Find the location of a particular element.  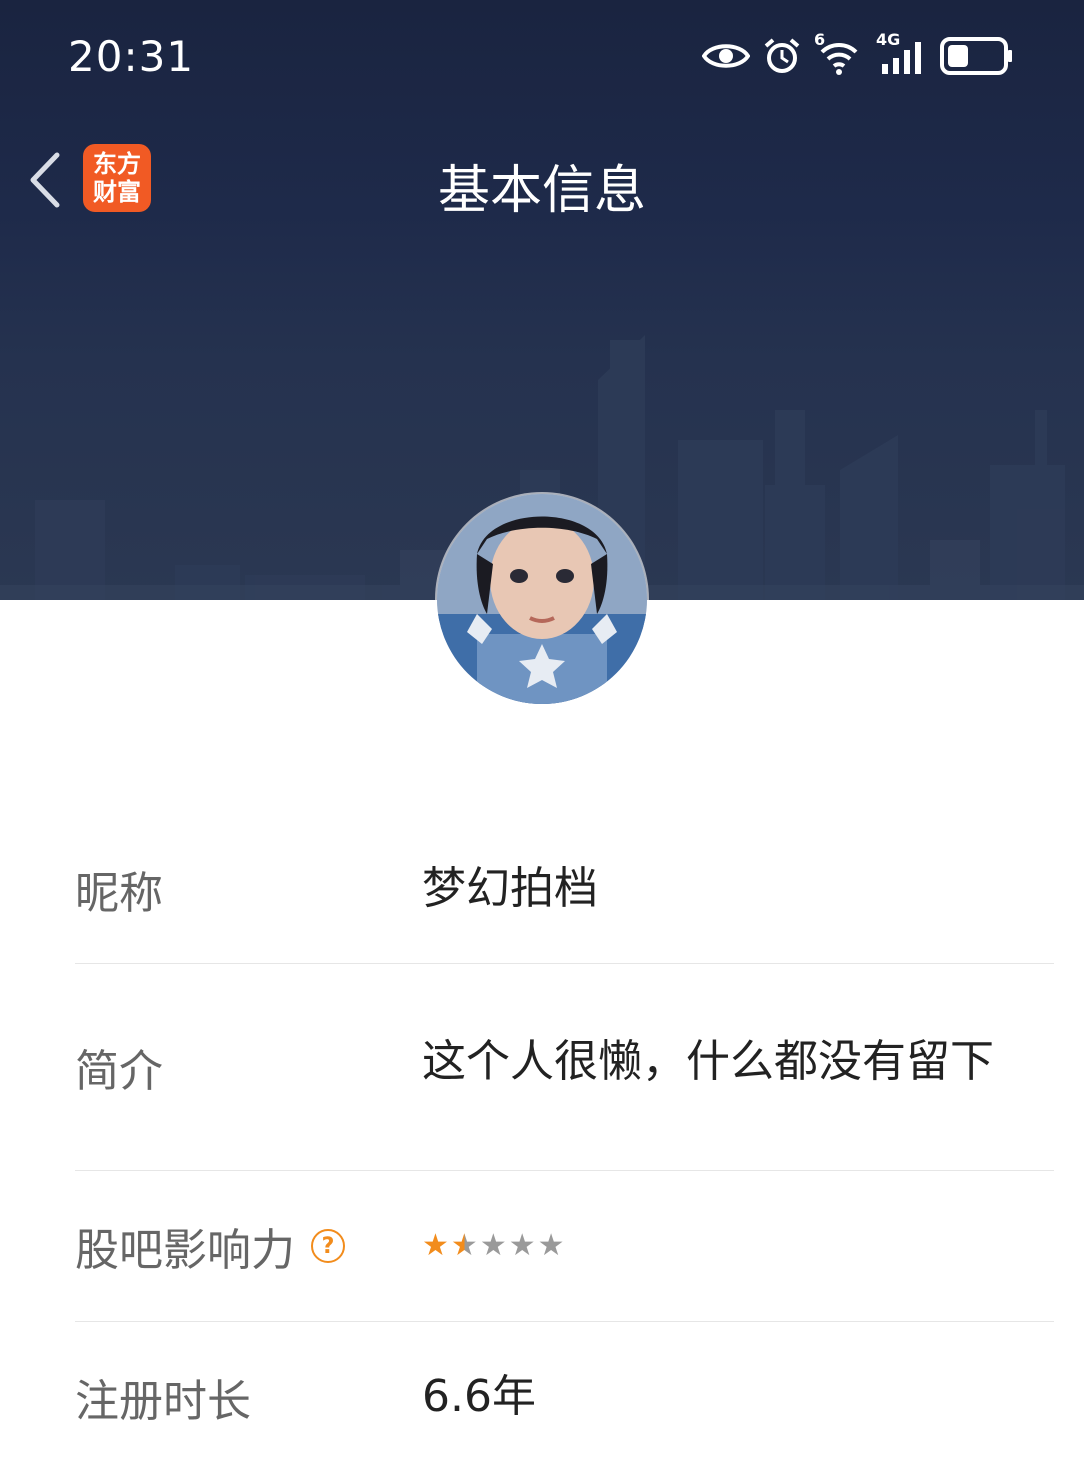

help-icon: ? is located at coordinates (328, 1246).